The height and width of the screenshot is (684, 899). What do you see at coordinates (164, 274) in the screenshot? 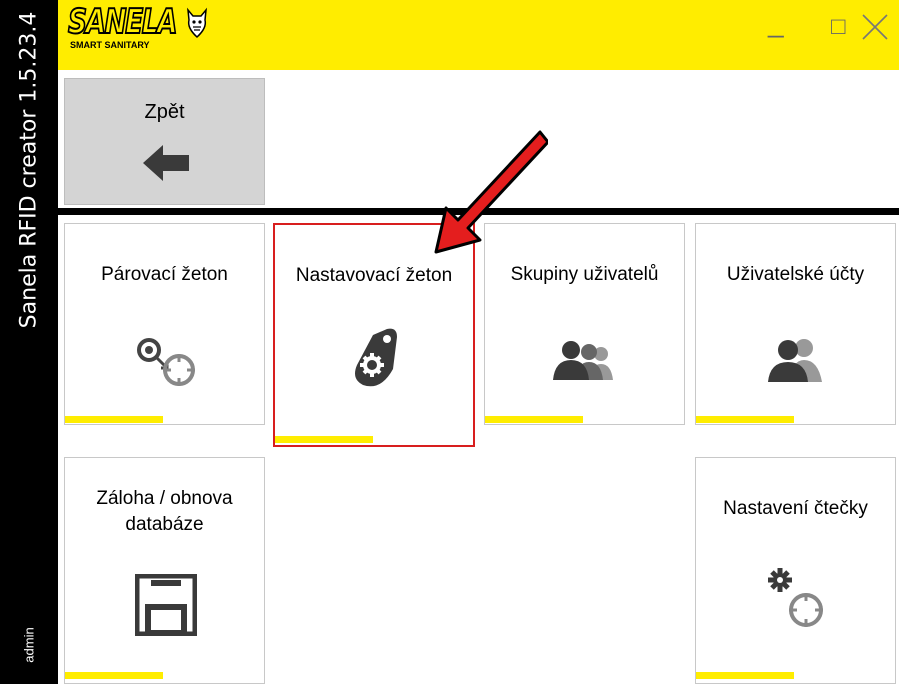
I see `tile-label: Párovací žeton` at bounding box center [164, 274].